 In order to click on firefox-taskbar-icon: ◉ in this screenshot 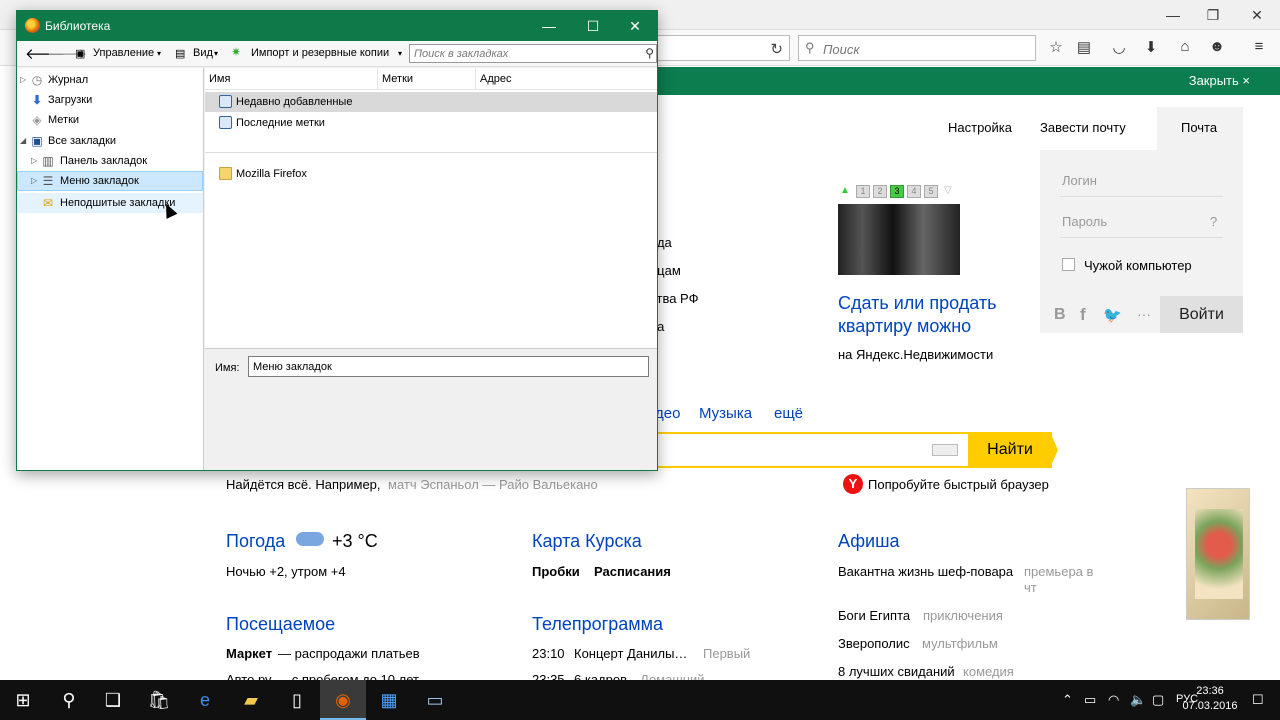, I will do `click(343, 700)`.